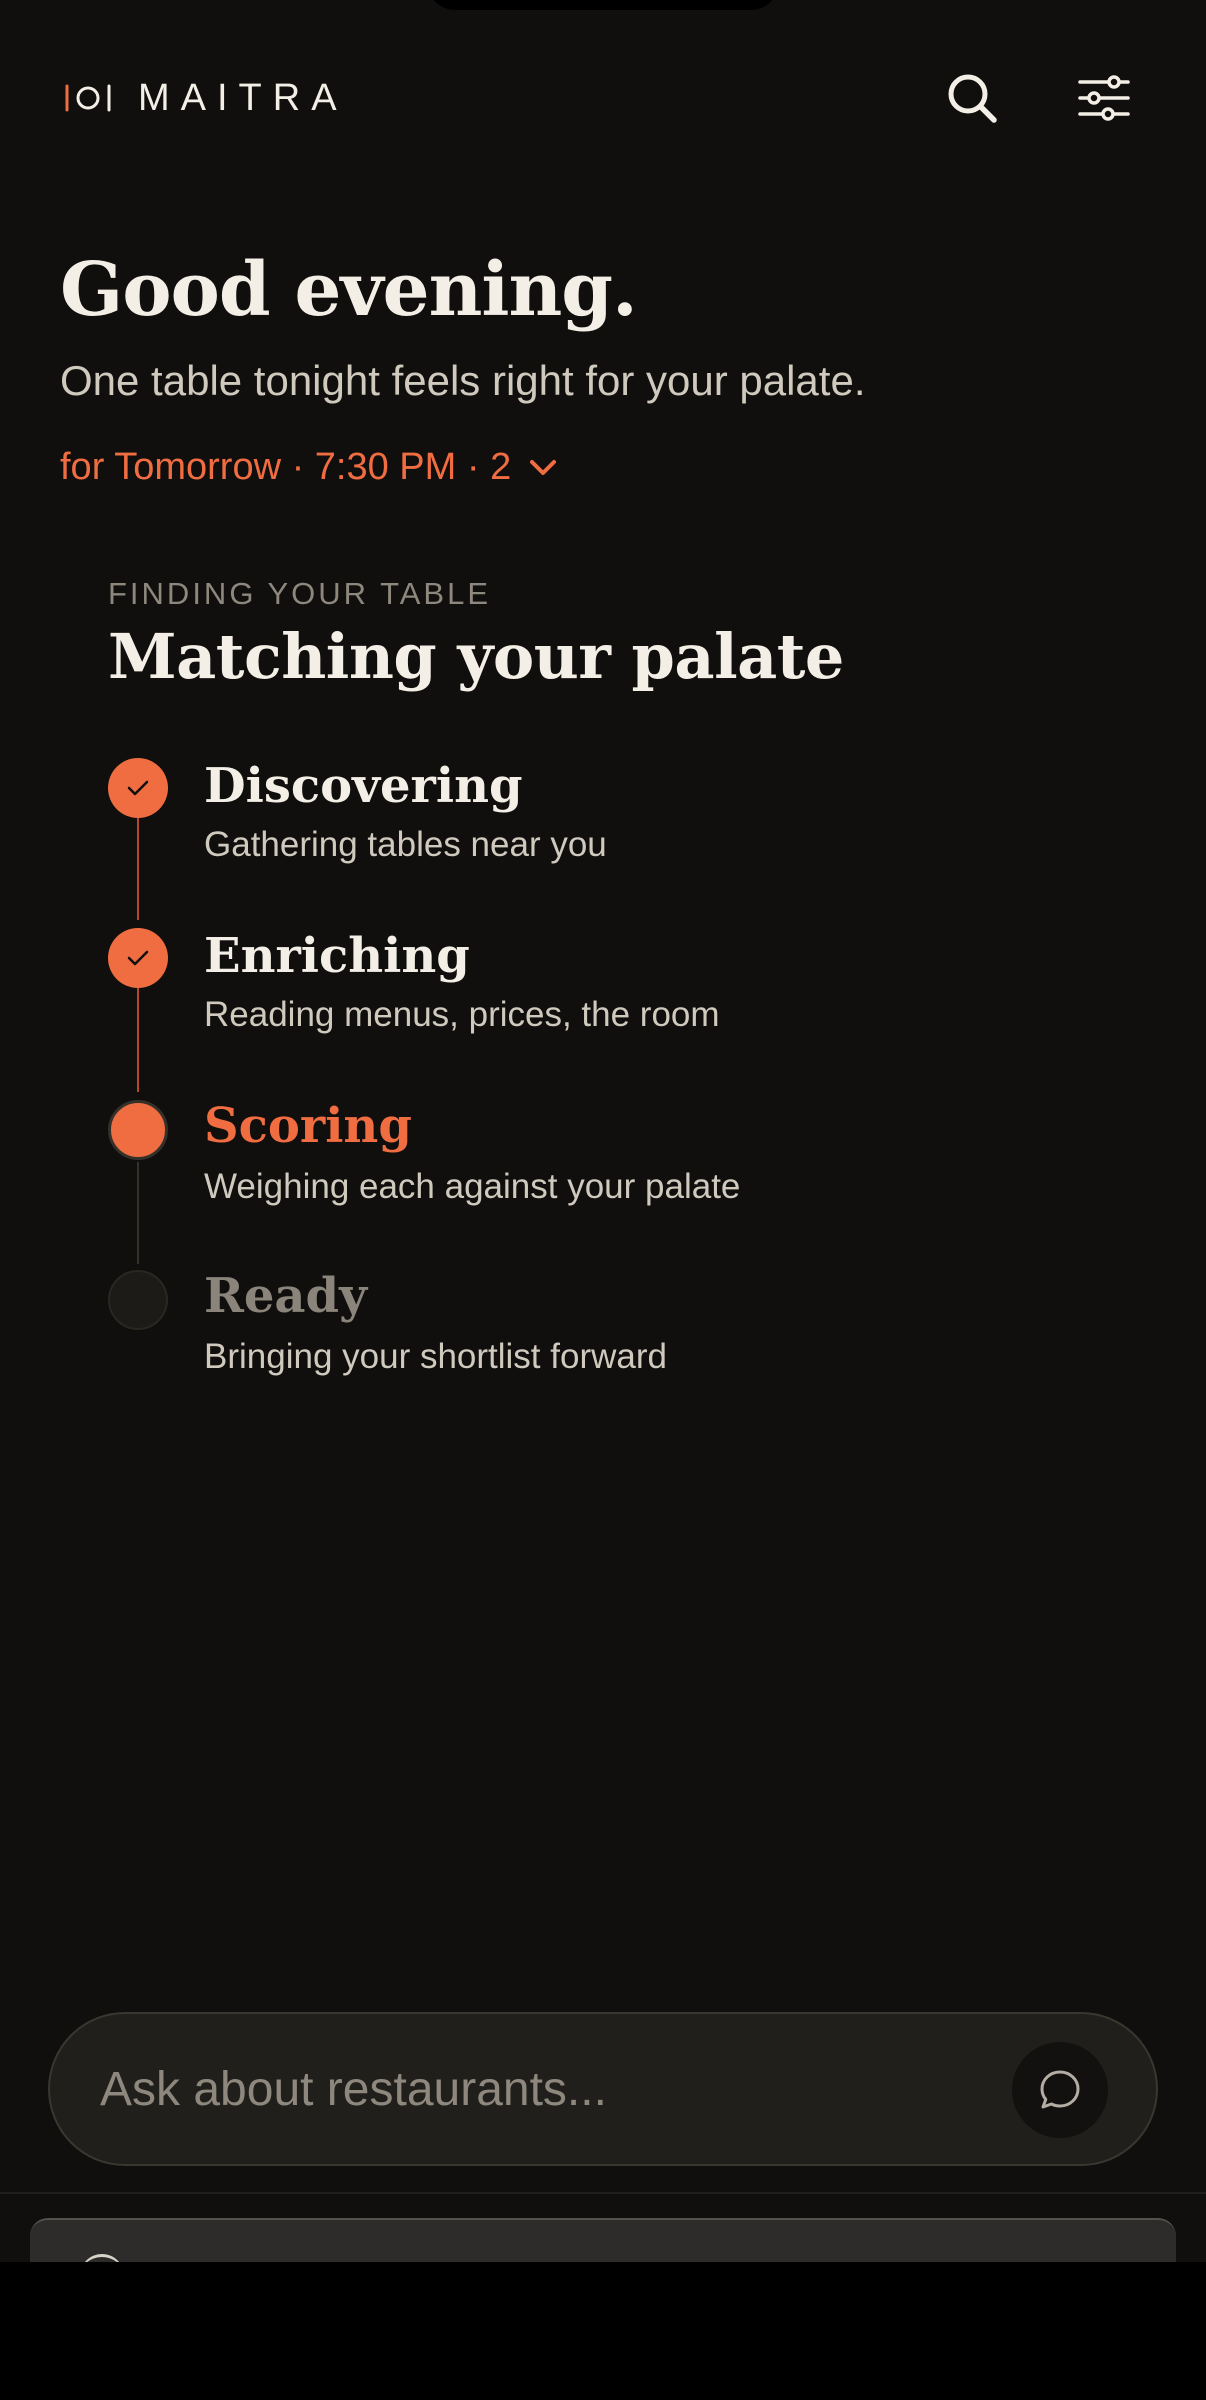 The height and width of the screenshot is (2400, 1206). I want to click on system-bar, so click(603, 2331).